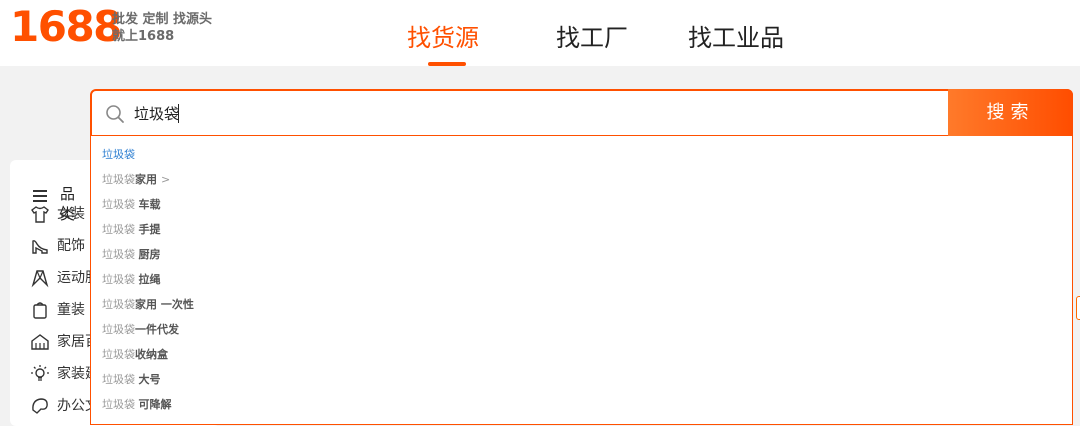 This screenshot has height=426, width=1080. I want to click on menu-icon, so click(40, 196).